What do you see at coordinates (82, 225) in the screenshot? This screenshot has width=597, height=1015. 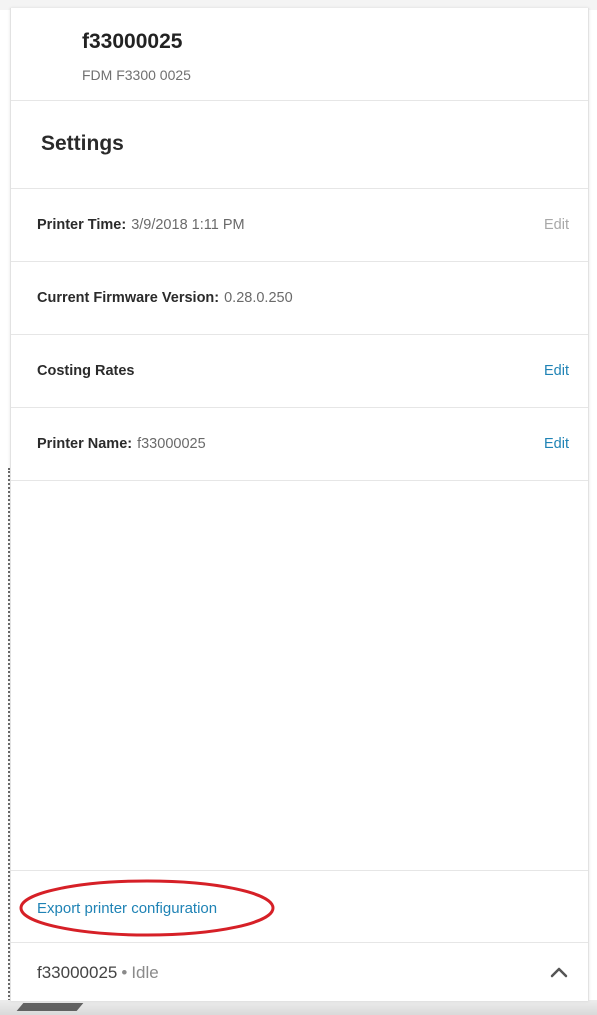 I see `printer-time-label: Printer Time:` at bounding box center [82, 225].